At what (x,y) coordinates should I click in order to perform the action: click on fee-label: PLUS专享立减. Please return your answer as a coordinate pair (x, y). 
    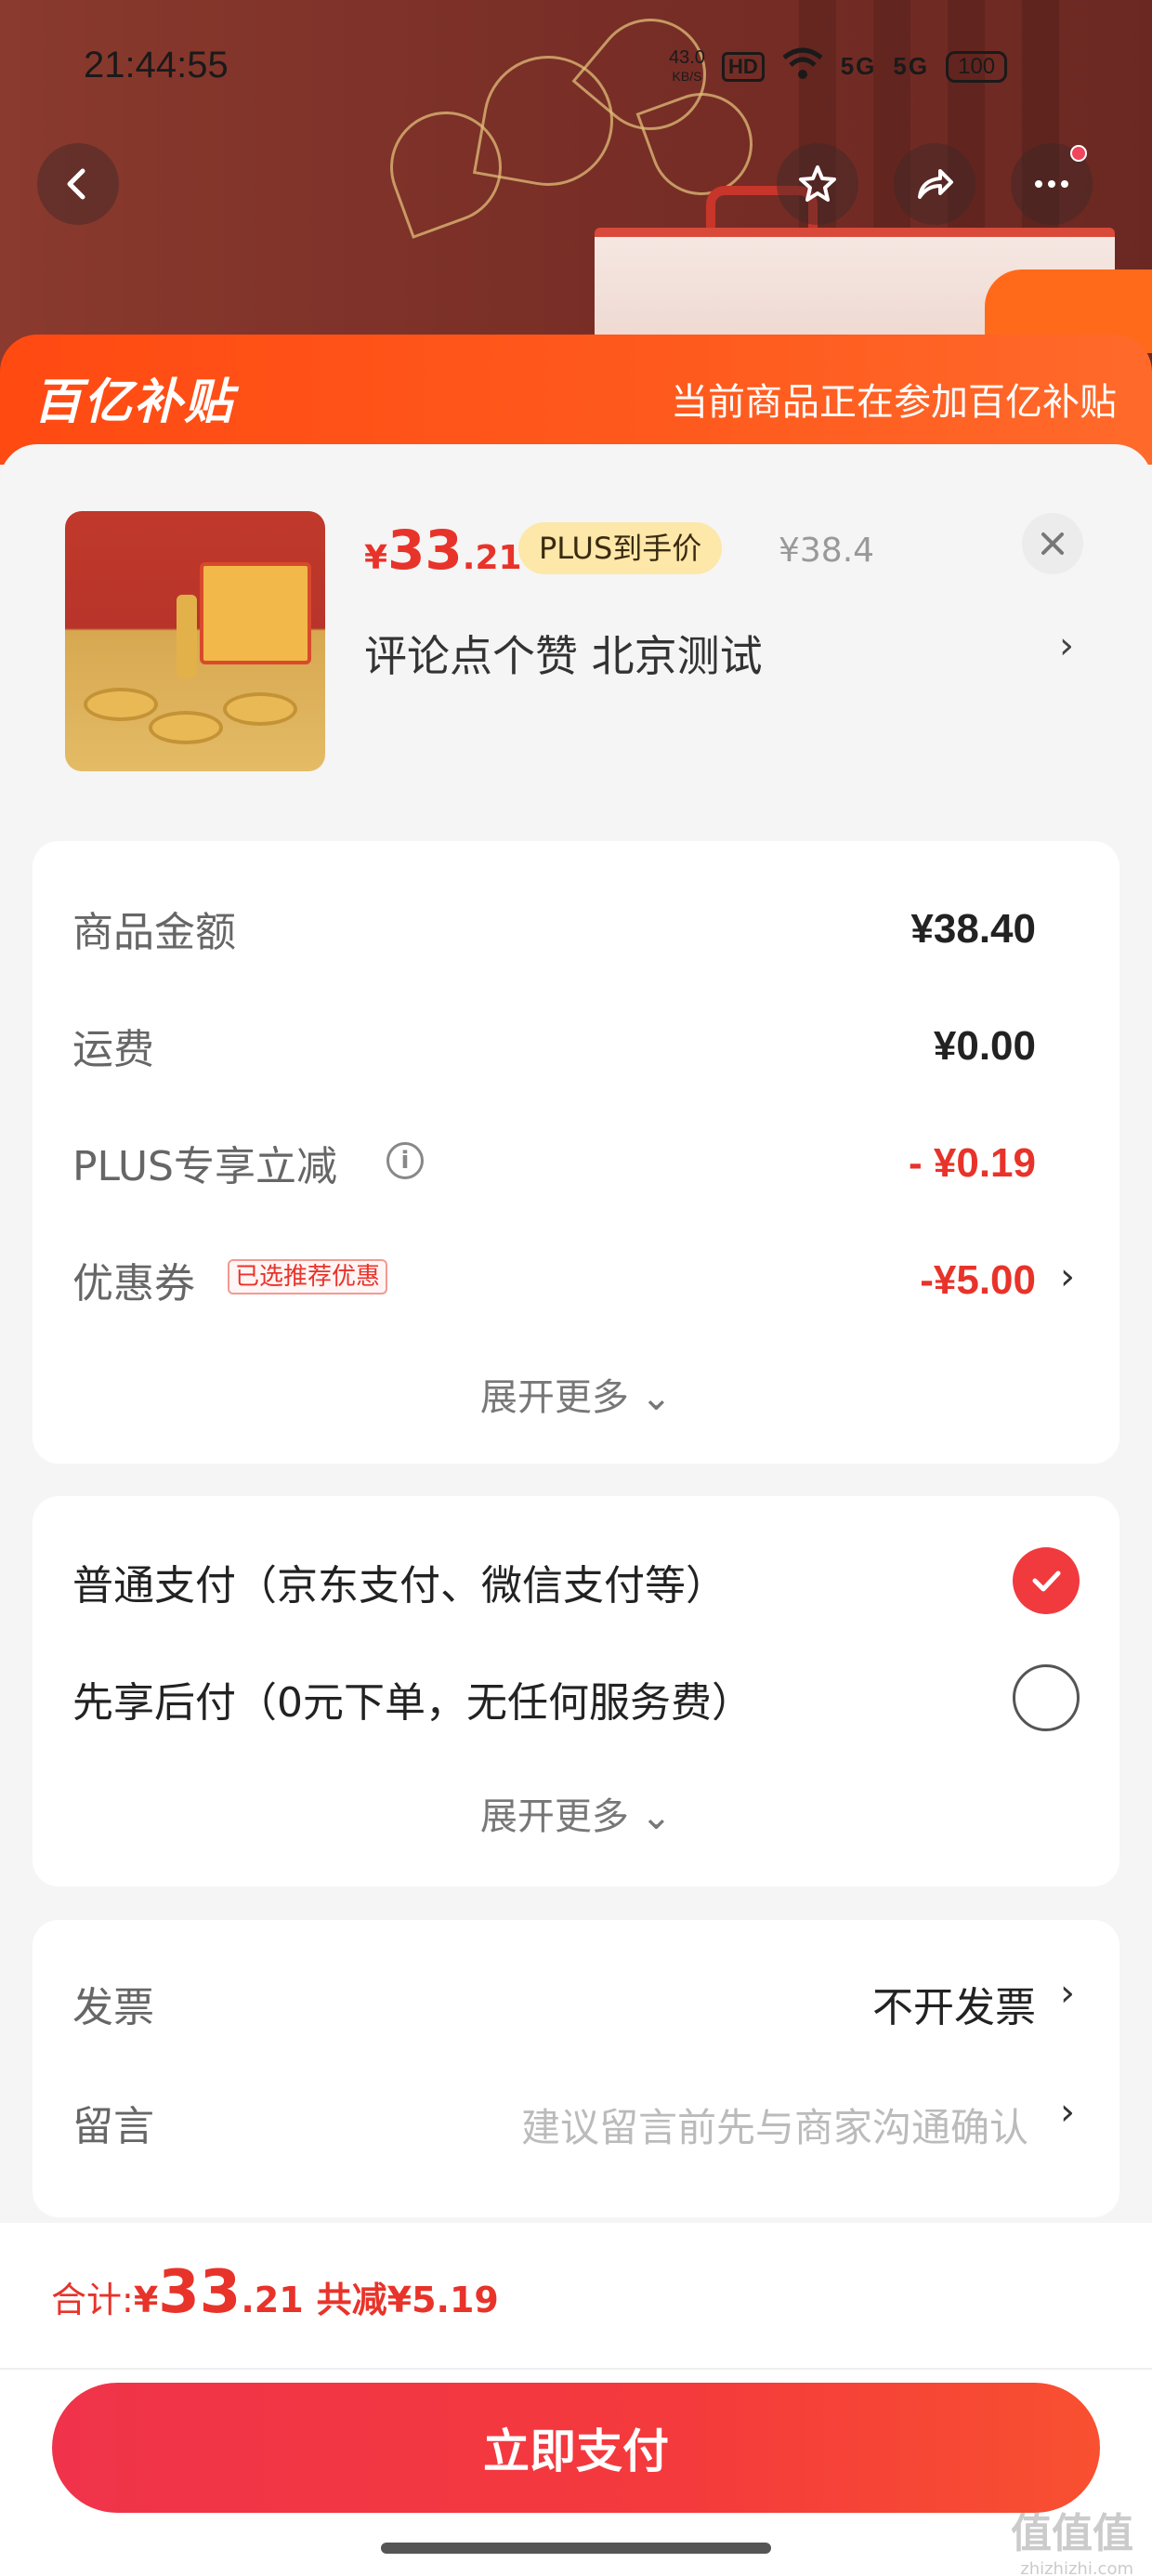
    Looking at the image, I should click on (204, 1166).